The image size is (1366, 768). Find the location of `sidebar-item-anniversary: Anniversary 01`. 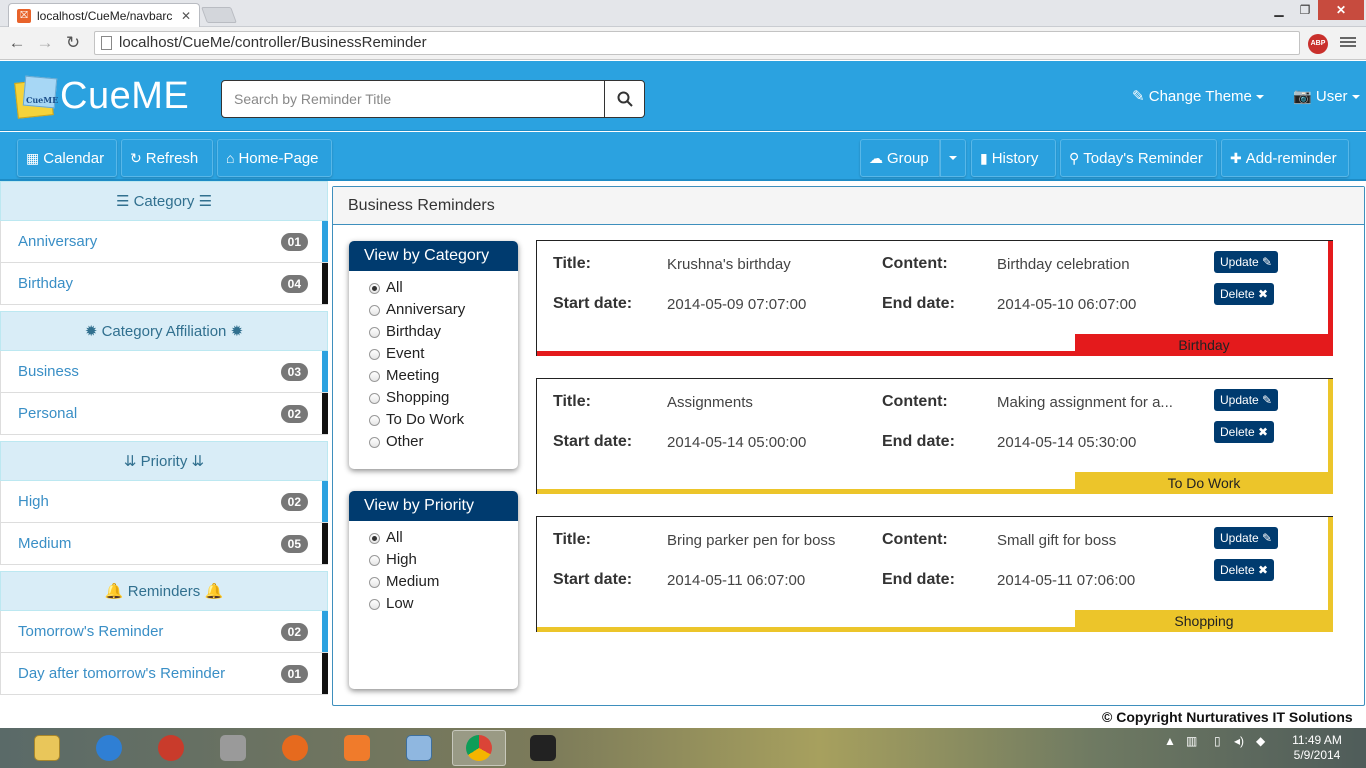

sidebar-item-anniversary: Anniversary 01 is located at coordinates (164, 242).